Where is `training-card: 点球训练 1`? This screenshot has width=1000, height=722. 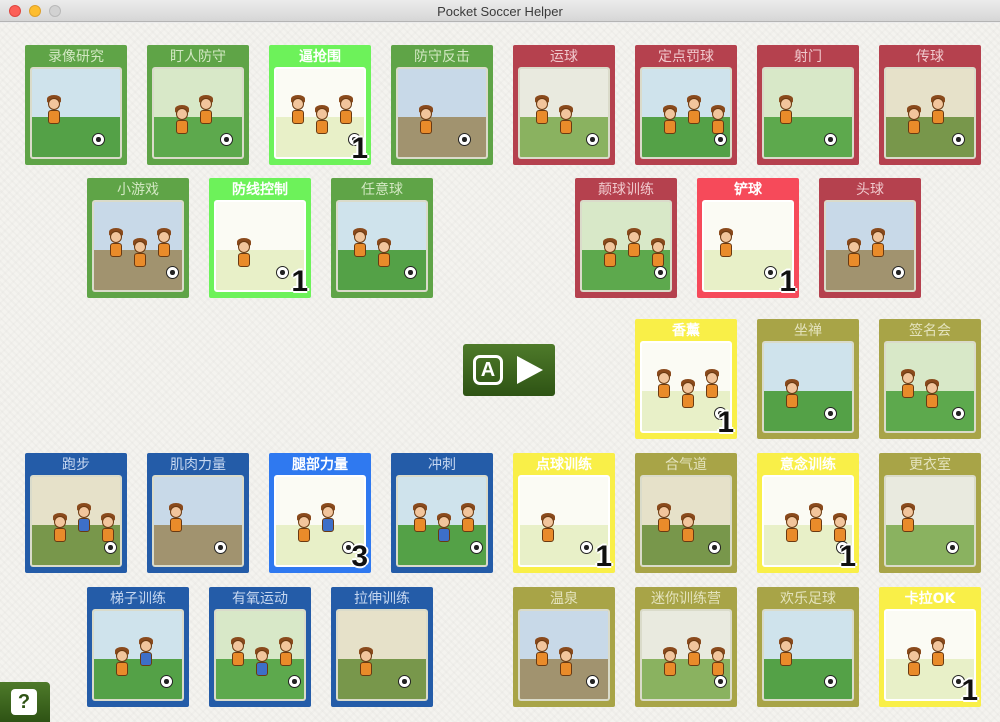
training-card: 点球训练 1 is located at coordinates (564, 513).